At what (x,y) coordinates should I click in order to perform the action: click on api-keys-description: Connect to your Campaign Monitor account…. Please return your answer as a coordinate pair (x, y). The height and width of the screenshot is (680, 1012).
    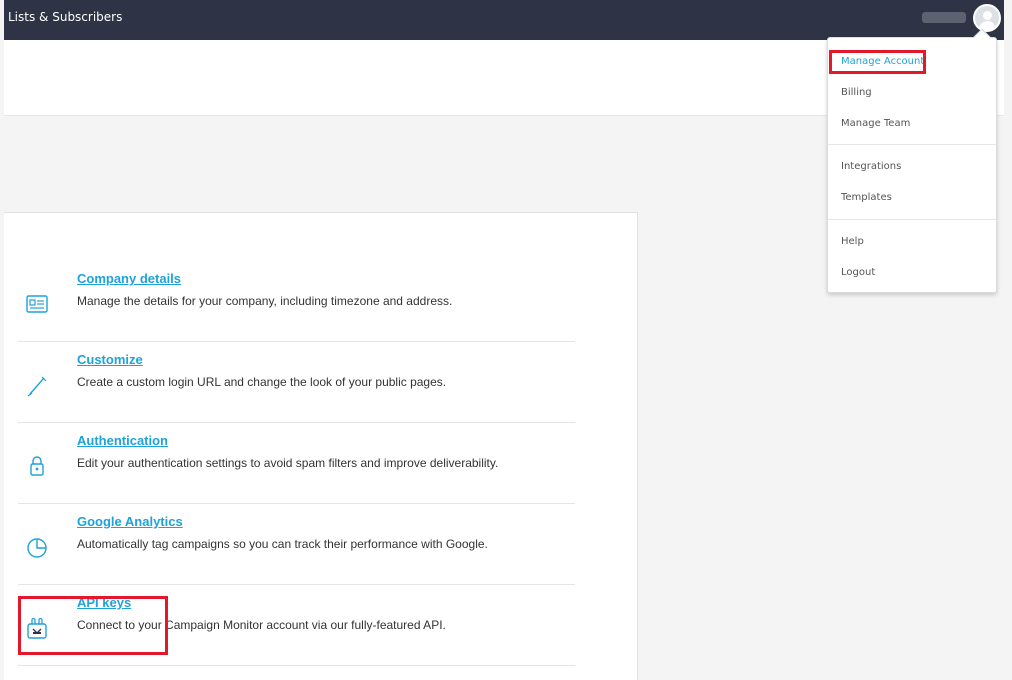
    Looking at the image, I should click on (261, 625).